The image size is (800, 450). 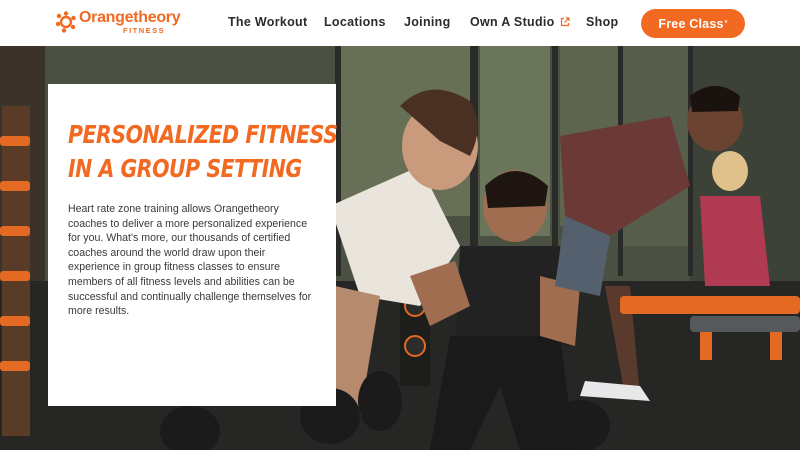 I want to click on free-class-asterisk: *, so click(x=726, y=23).